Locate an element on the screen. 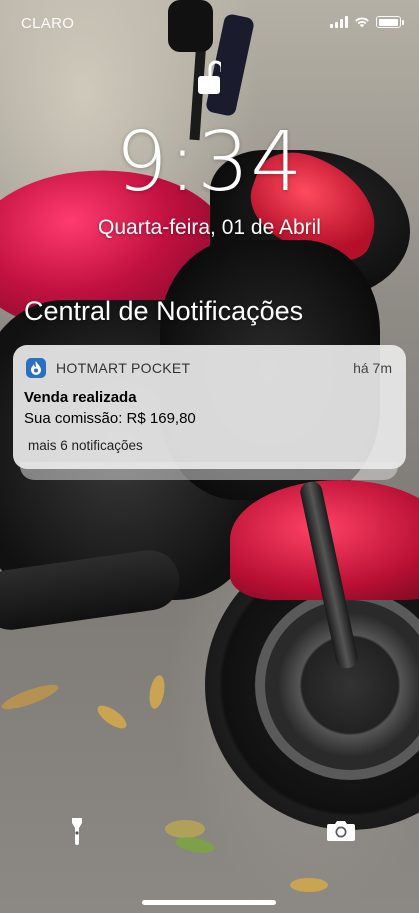 The image size is (419, 913). lock-screen-date: Quarta-feira, 01 de Abril is located at coordinates (209, 227).